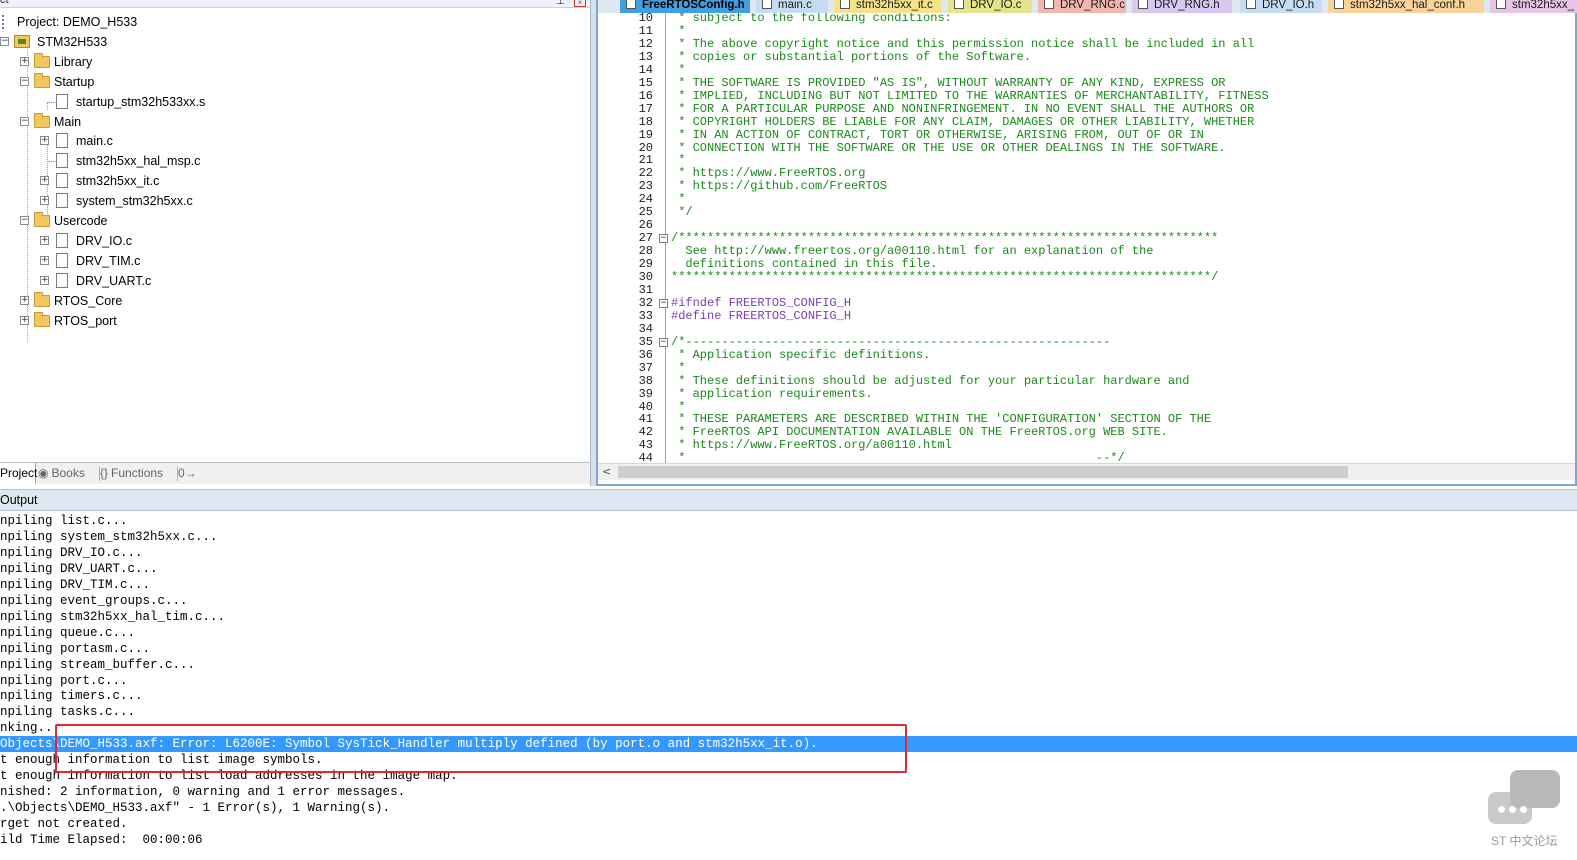 The image size is (1577, 860). Describe the element at coordinates (1086, 212) in the screenshot. I see `code-line: 25 */` at that location.